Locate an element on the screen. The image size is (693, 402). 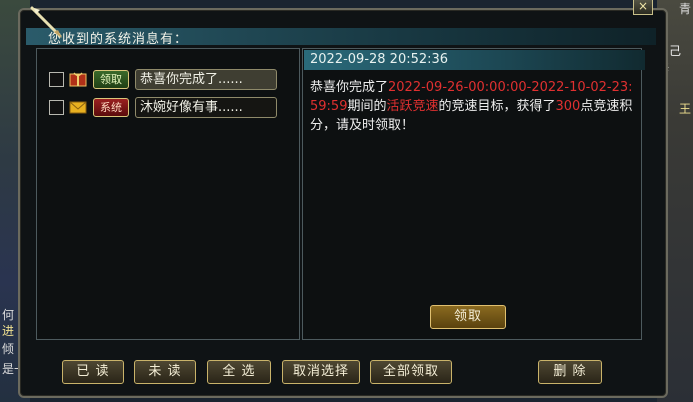
background-text: 青 is located at coordinates (684, 9).